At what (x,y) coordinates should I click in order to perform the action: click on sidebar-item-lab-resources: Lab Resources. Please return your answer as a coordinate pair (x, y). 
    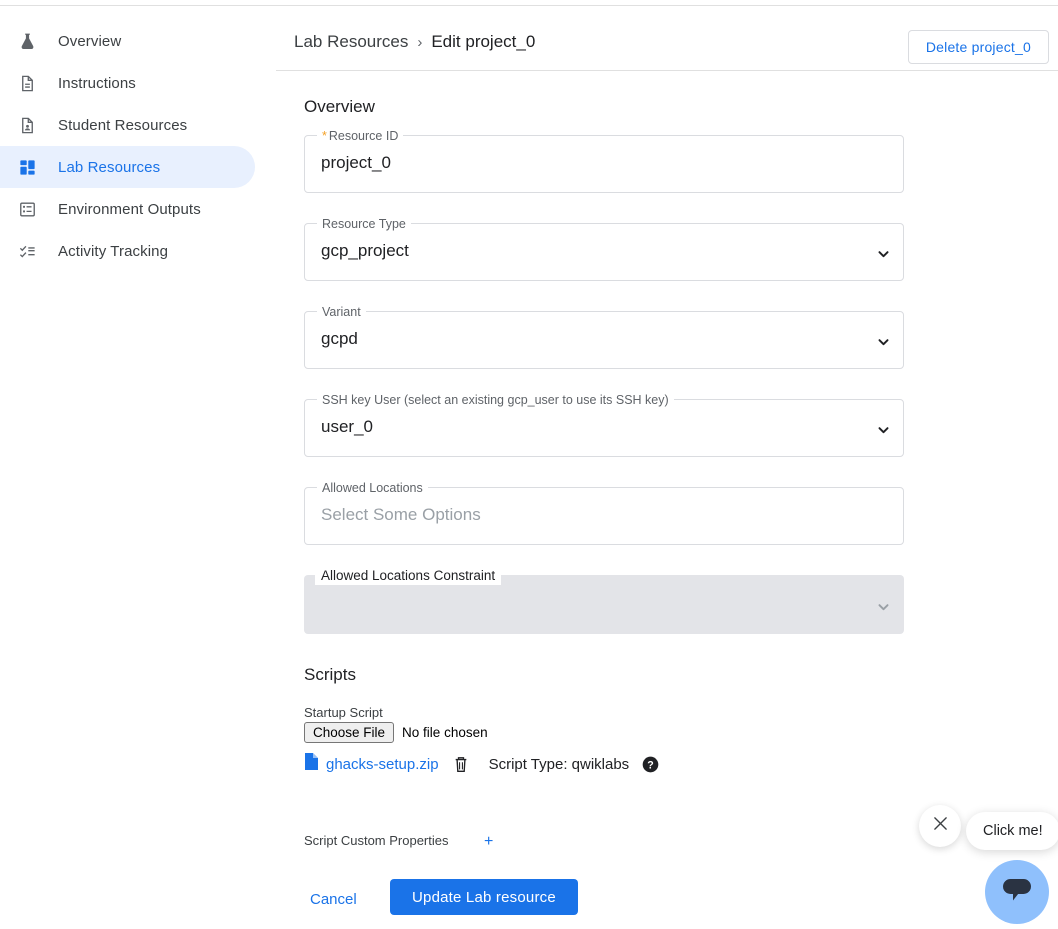
    Looking at the image, I should click on (127, 167).